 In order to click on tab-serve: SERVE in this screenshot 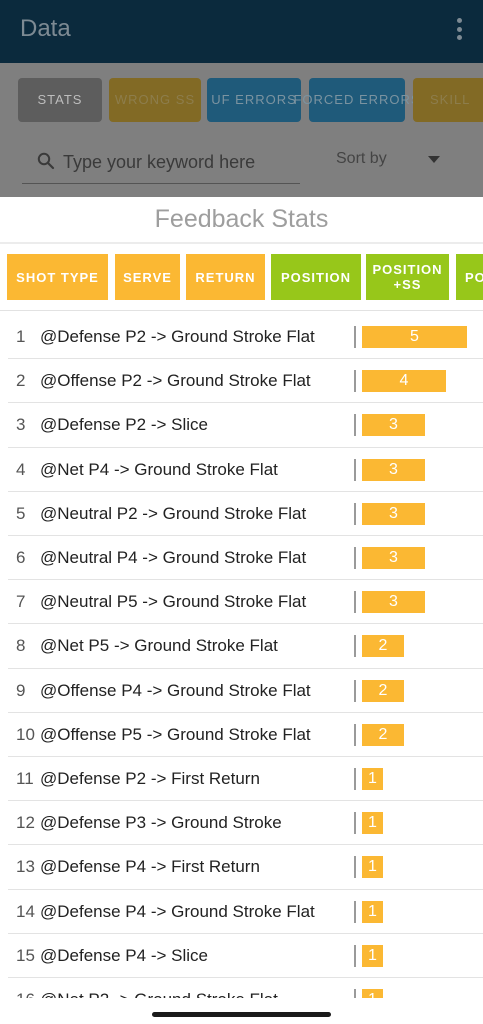, I will do `click(147, 277)`.